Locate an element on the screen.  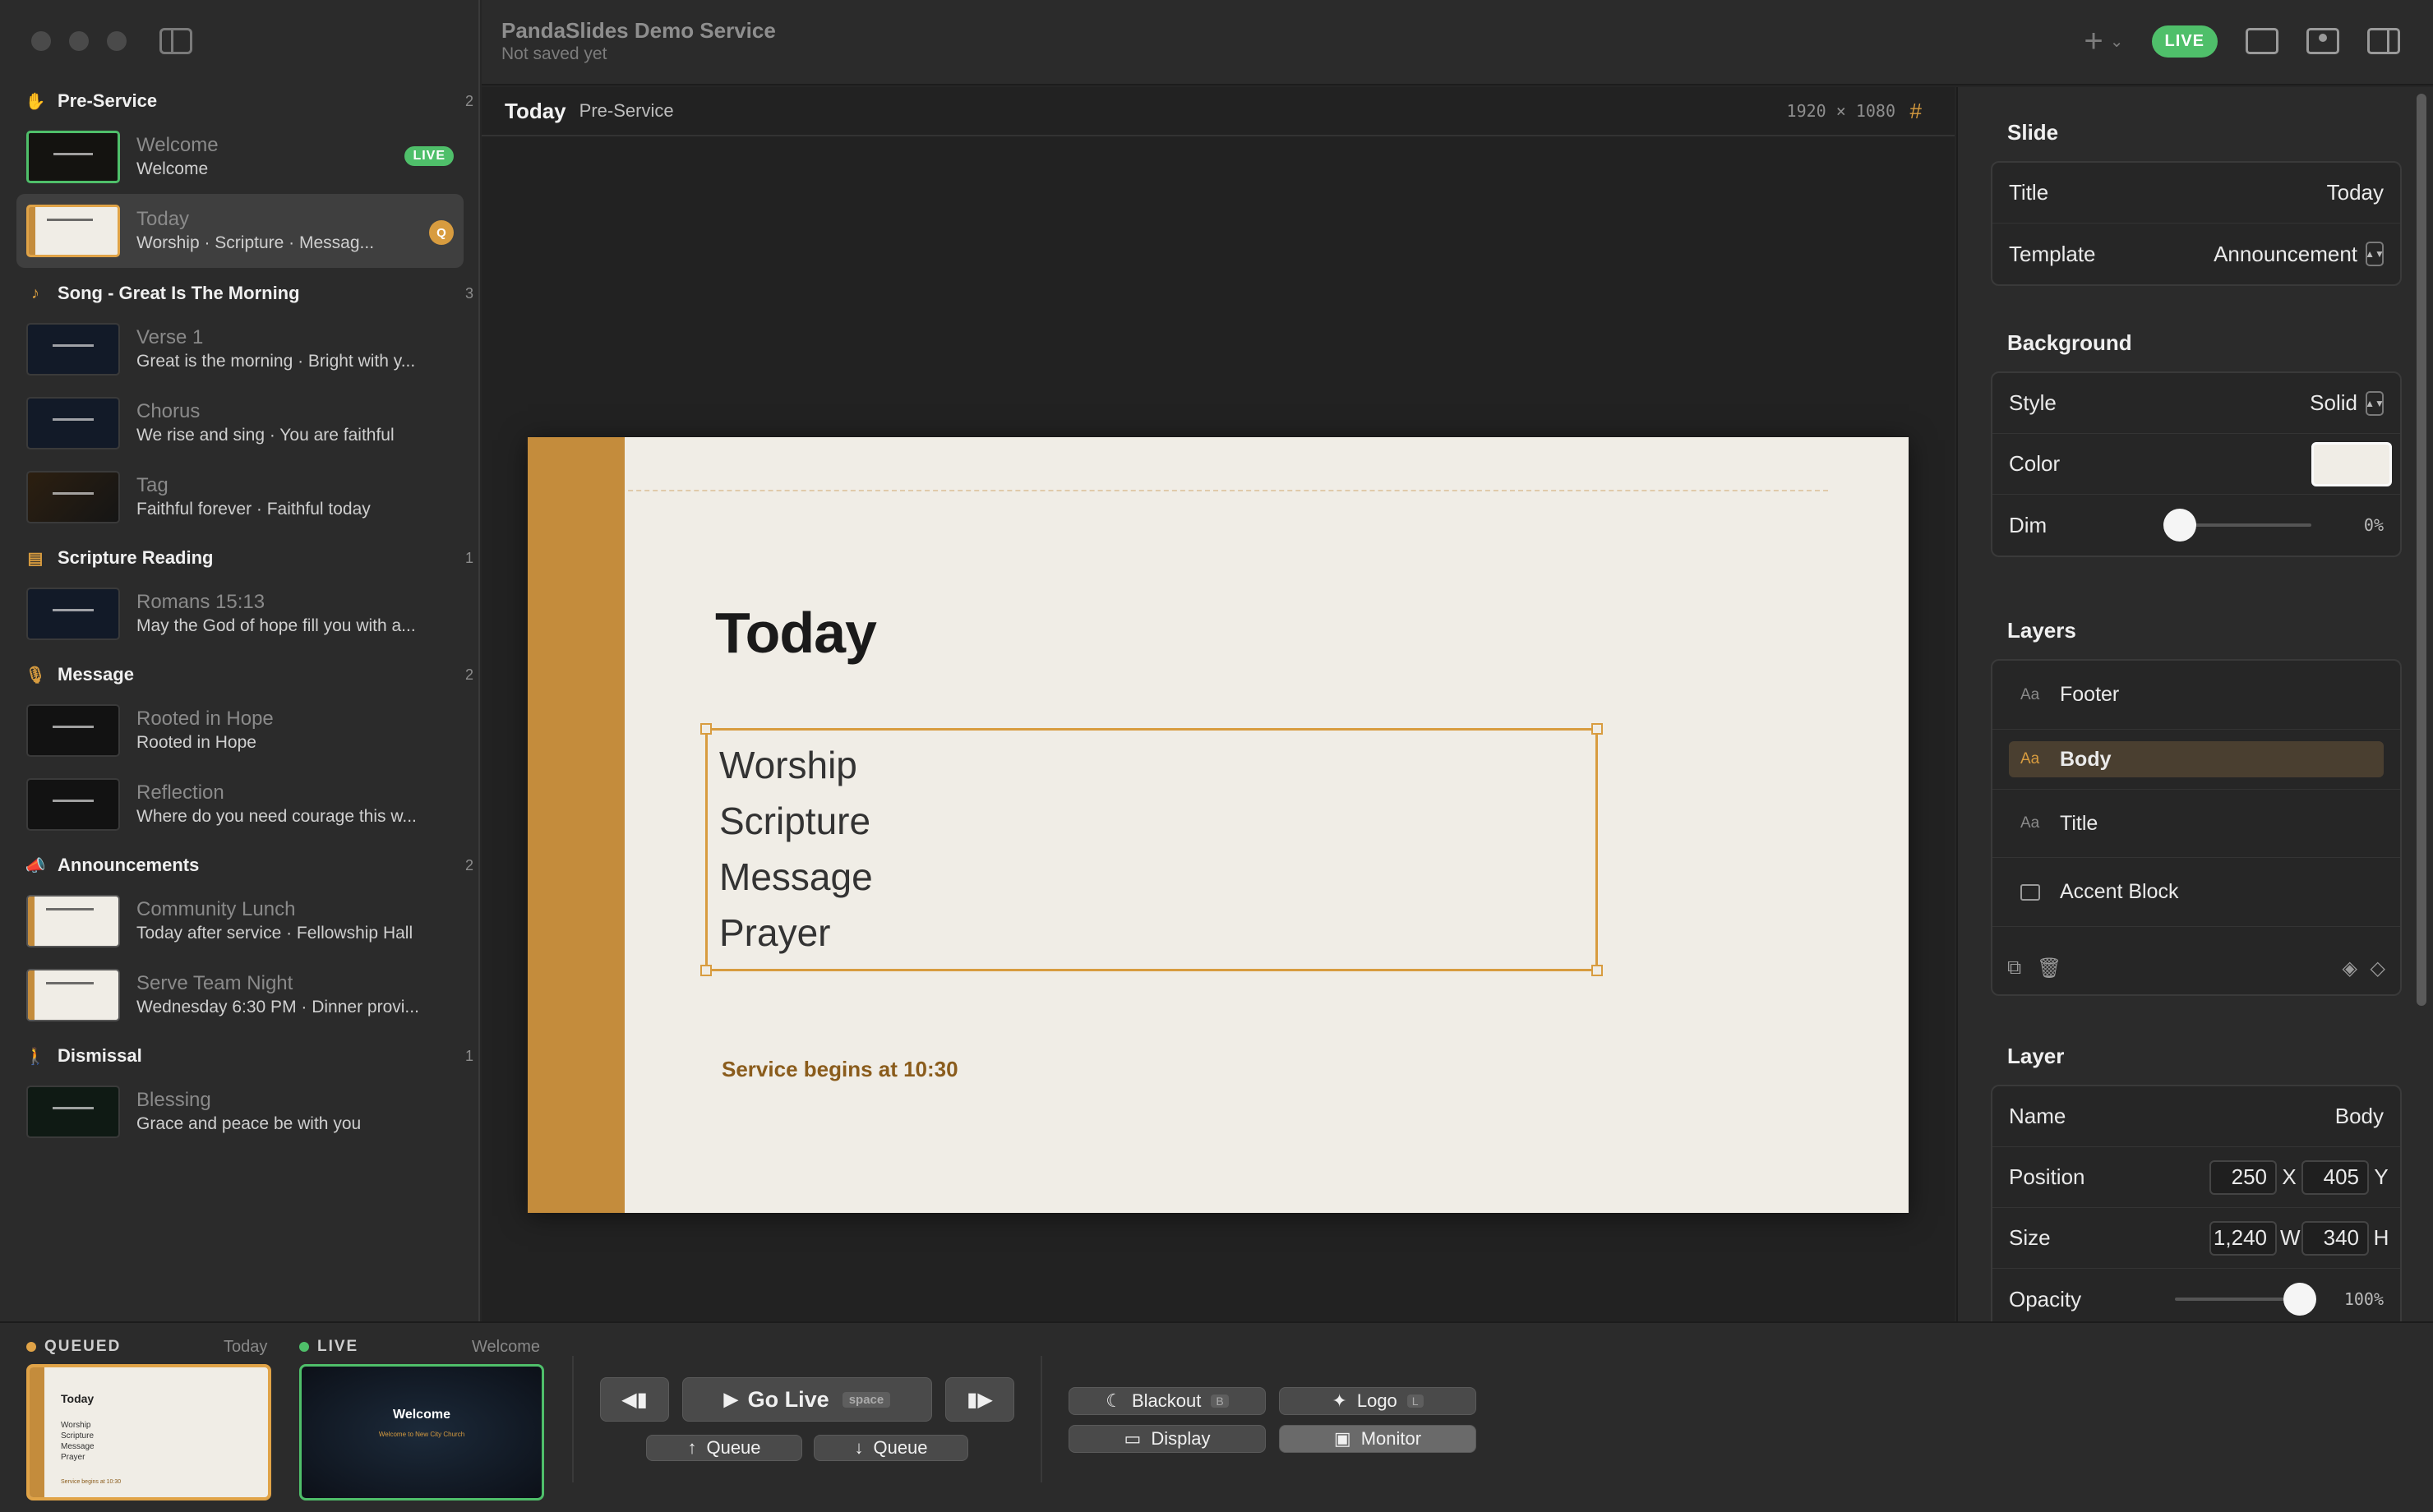
arrow-up-icon: ↑ is located at coordinates (692, 1448).